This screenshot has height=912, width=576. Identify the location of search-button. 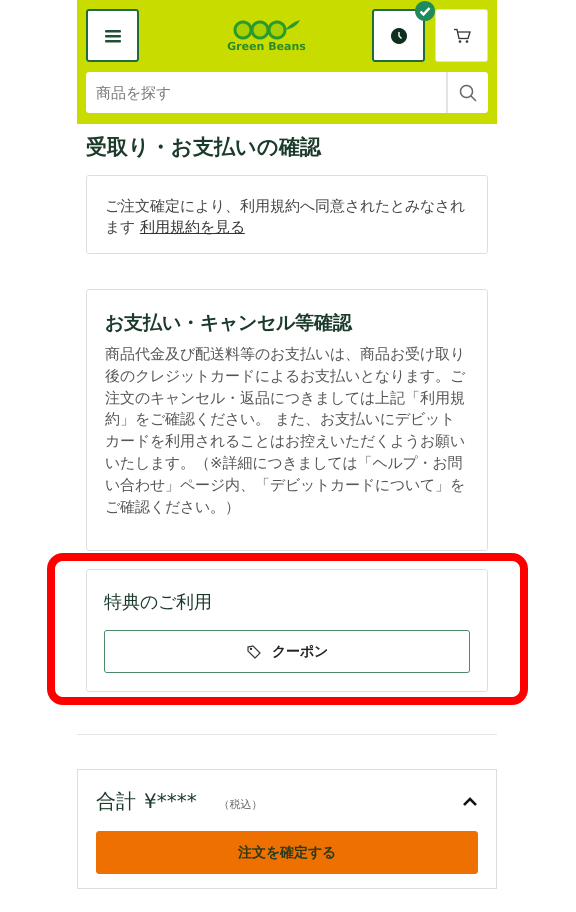
(467, 92).